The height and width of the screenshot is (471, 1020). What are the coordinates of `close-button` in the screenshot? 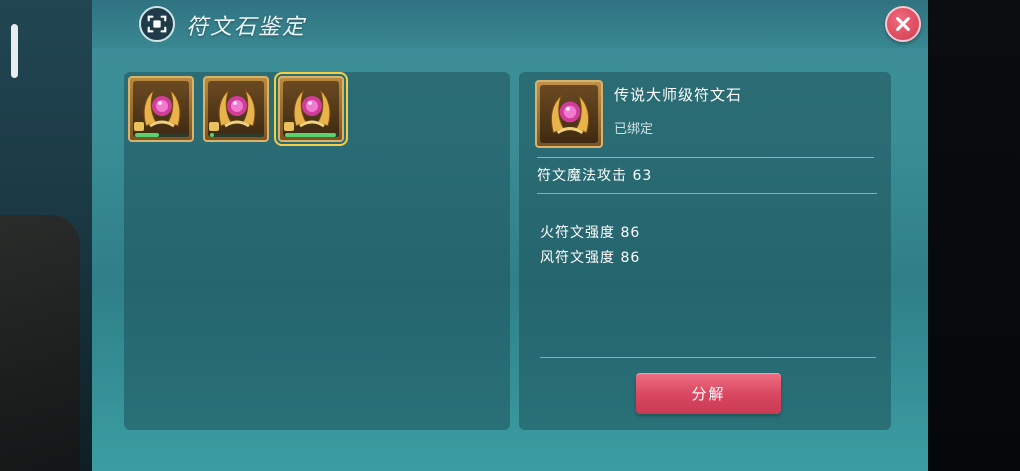 It's located at (903, 24).